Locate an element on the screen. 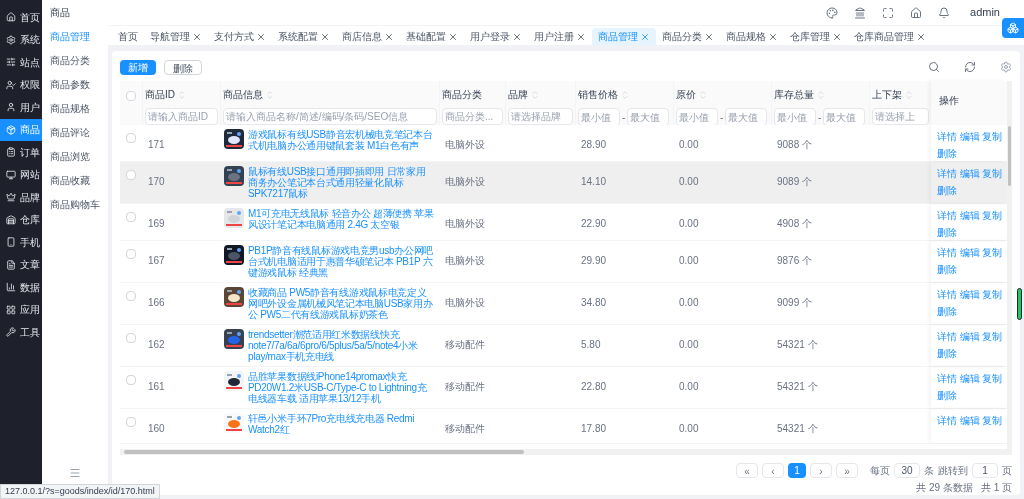  fullscreen-icon is located at coordinates (888, 12).